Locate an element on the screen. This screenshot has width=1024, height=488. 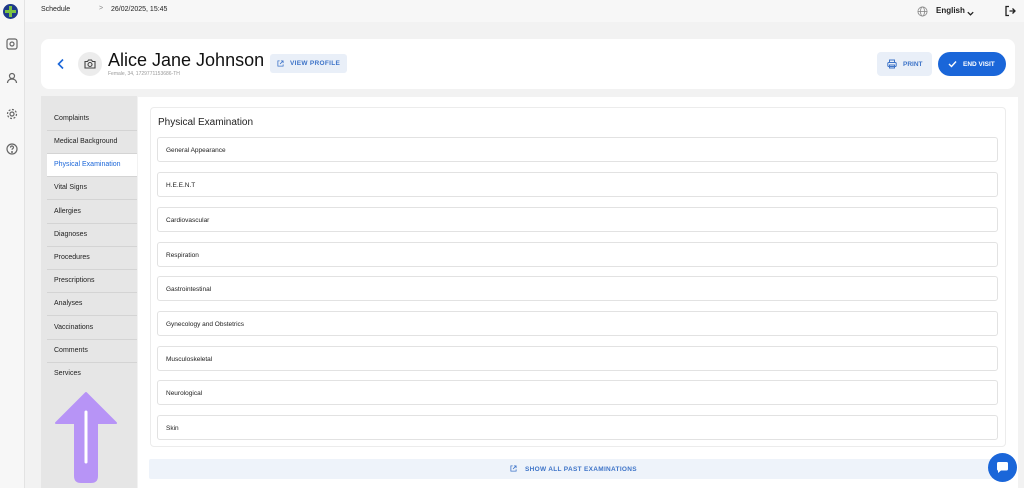
print-label: PRINT is located at coordinates (913, 64).